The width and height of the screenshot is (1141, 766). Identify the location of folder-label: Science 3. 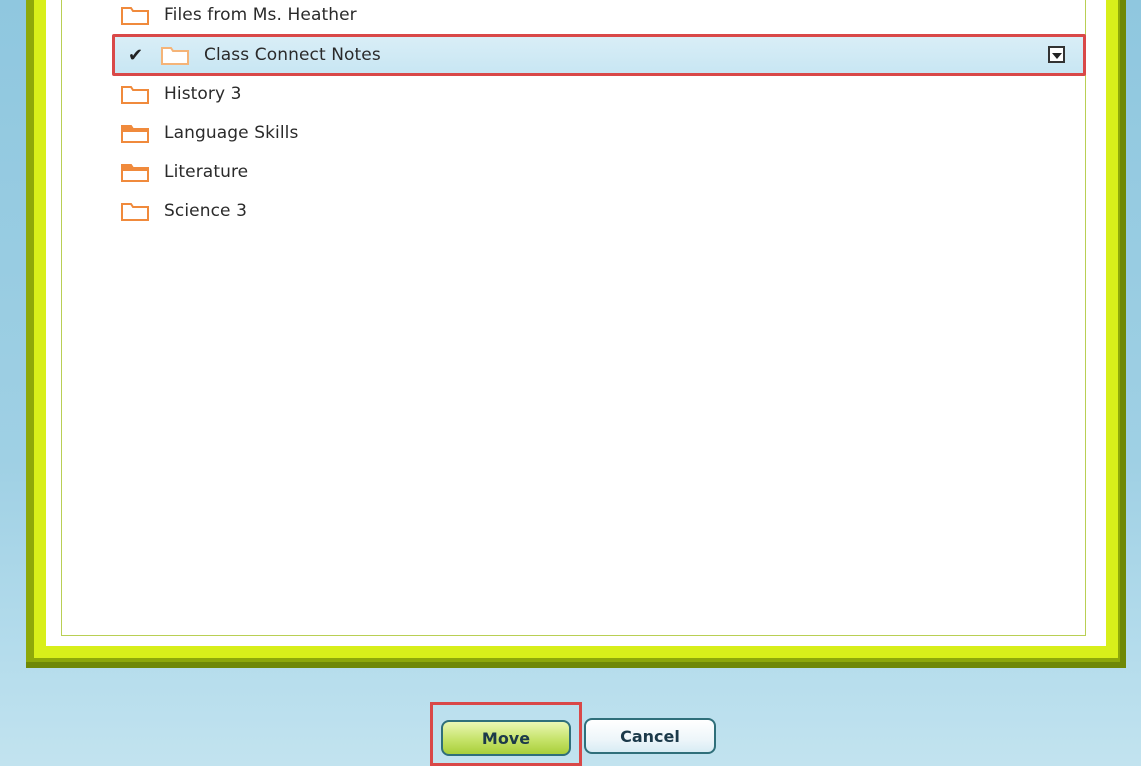
(206, 211).